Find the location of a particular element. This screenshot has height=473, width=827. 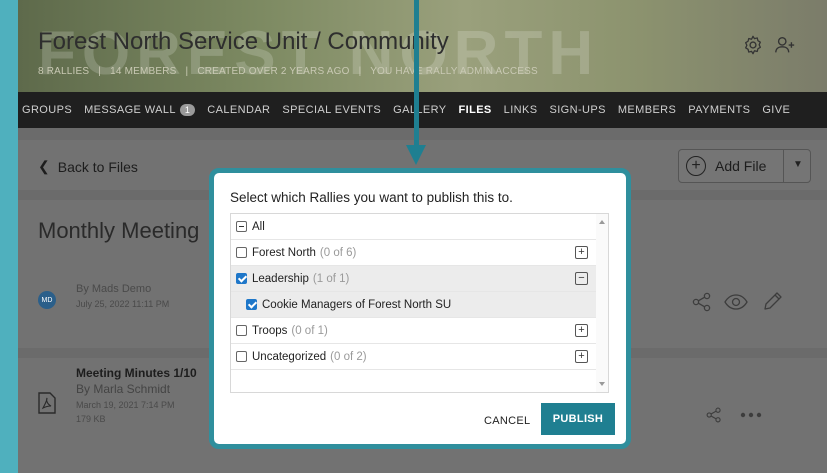

caret-down-icon: ▼ is located at coordinates (798, 164).